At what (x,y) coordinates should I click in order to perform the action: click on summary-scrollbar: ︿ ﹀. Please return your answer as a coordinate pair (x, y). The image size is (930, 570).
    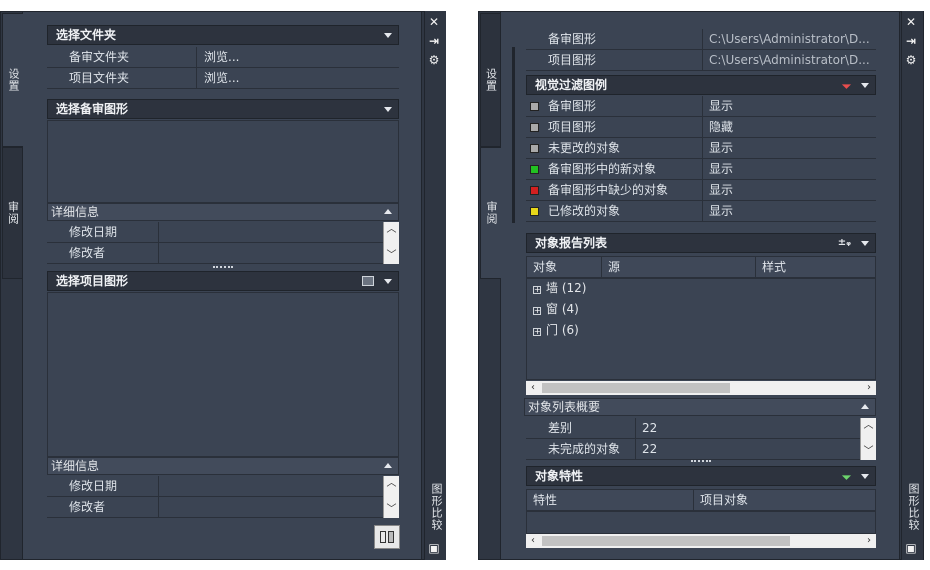
    Looking at the image, I should click on (868, 439).